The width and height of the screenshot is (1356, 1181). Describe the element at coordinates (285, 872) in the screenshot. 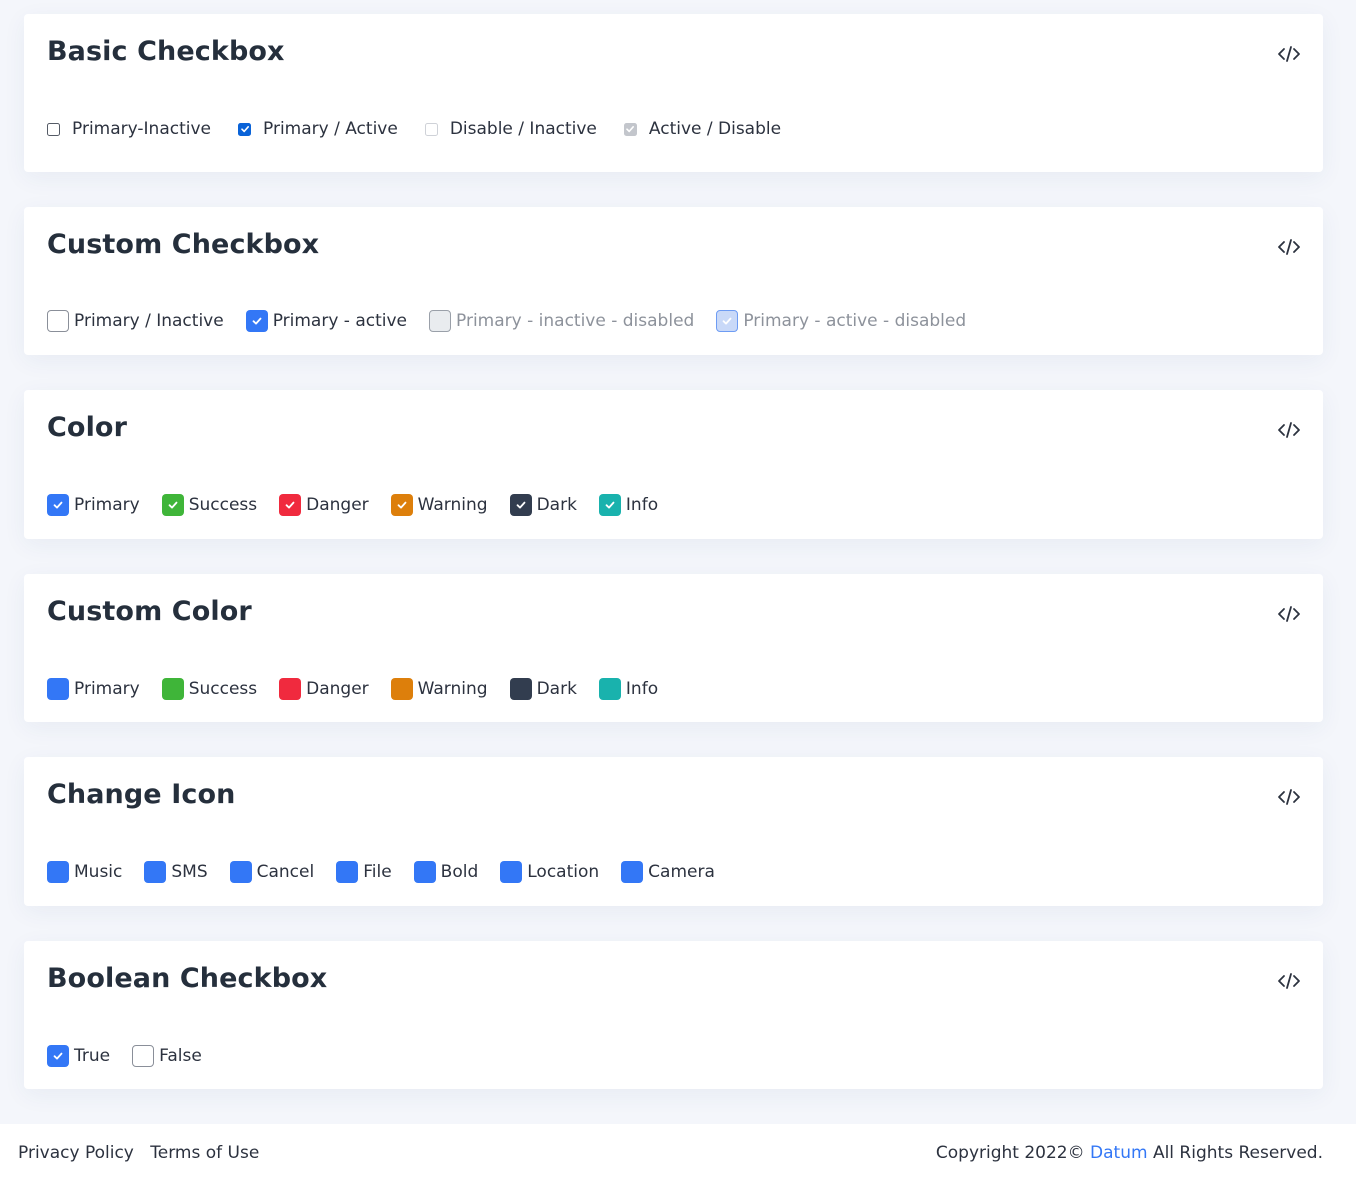

I see `checkbox-label: Cancel` at that location.